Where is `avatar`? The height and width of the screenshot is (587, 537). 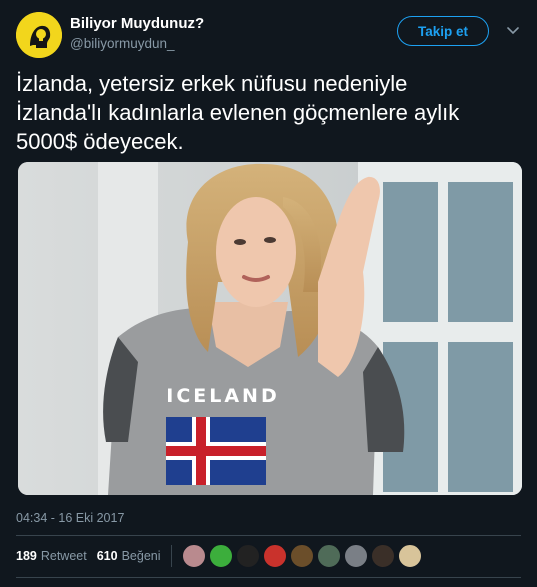 avatar is located at coordinates (39, 35).